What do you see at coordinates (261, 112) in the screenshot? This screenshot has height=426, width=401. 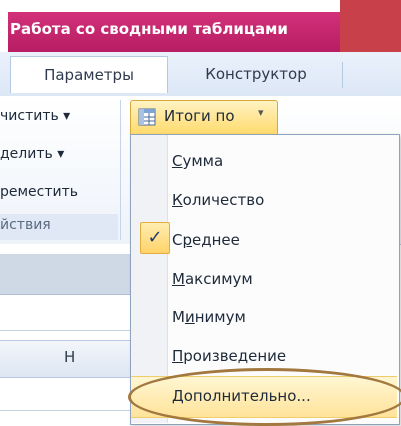 I see `chevron-down-icon: ▾` at bounding box center [261, 112].